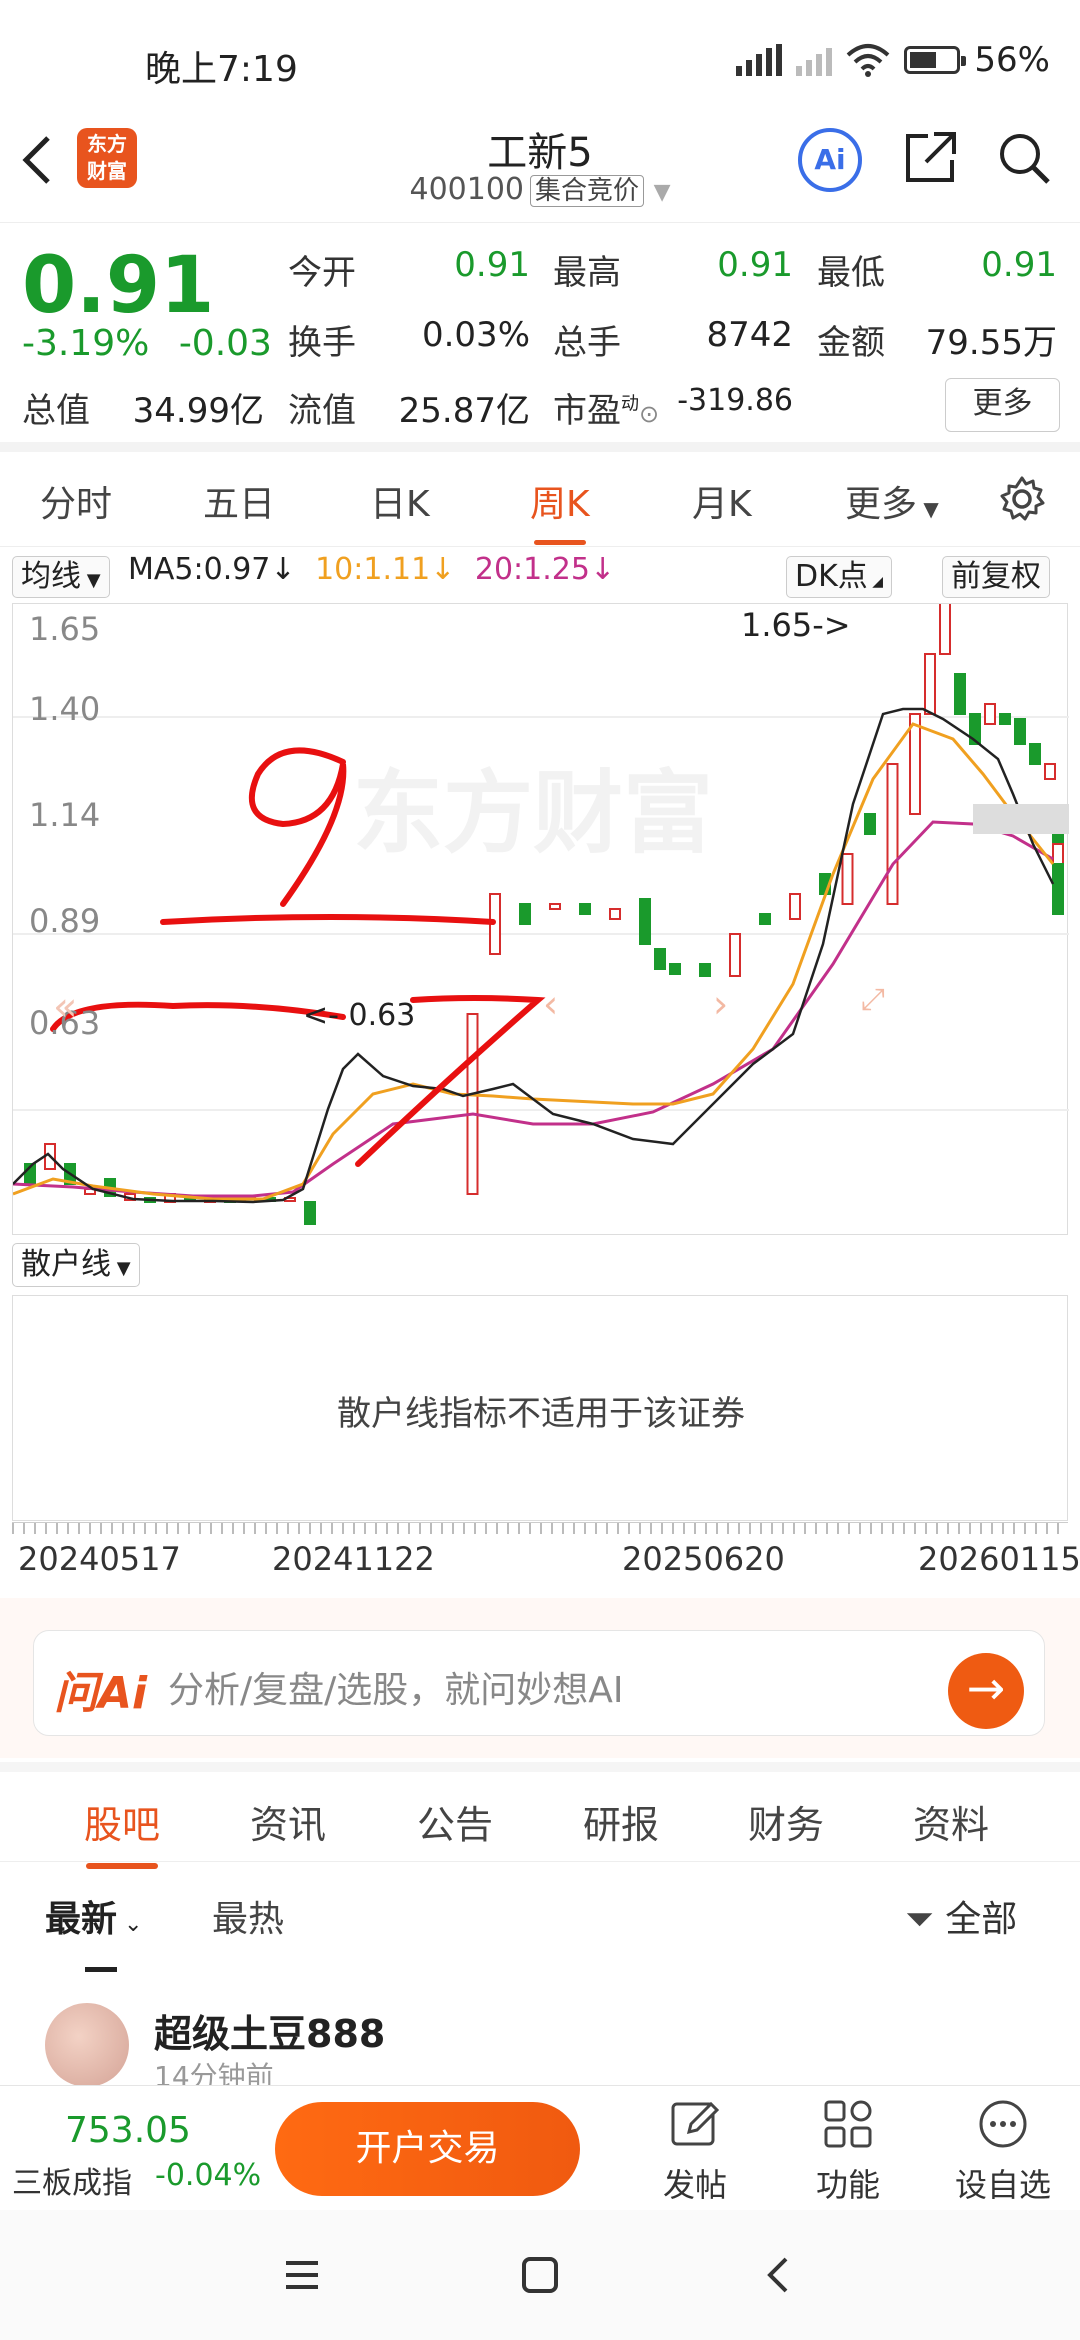 The width and height of the screenshot is (1080, 2340). I want to click on post-username: 超级土豆888, so click(269, 2030).